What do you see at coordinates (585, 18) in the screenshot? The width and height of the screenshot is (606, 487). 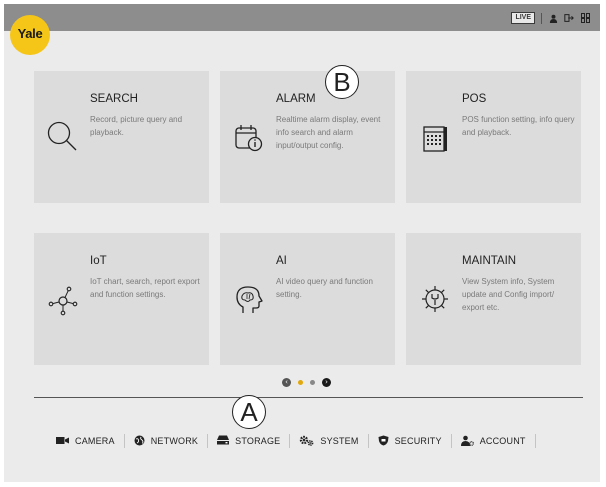 I see `menu-grid-icon` at bounding box center [585, 18].